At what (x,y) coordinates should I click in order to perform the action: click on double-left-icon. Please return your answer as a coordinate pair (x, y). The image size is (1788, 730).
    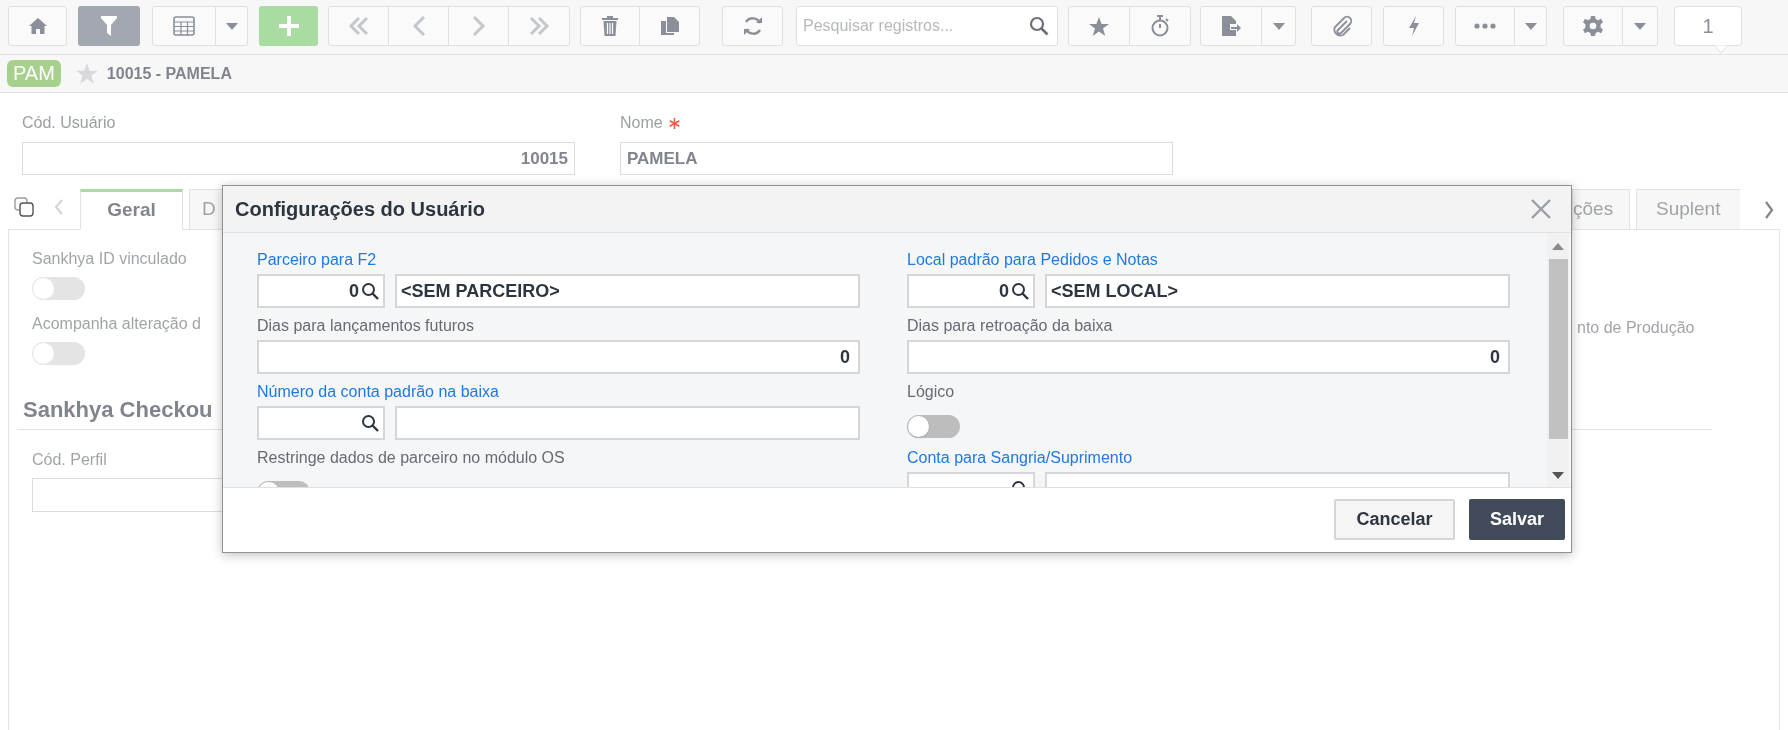
    Looking at the image, I should click on (358, 26).